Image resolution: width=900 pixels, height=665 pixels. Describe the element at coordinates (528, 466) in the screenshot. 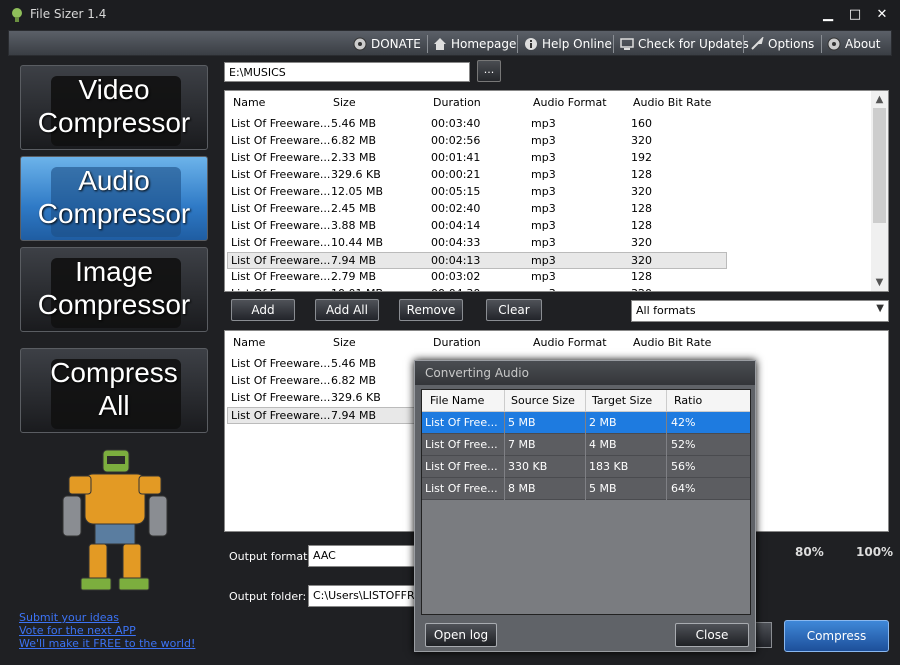

I see `conversion-cell: 330 KB` at that location.